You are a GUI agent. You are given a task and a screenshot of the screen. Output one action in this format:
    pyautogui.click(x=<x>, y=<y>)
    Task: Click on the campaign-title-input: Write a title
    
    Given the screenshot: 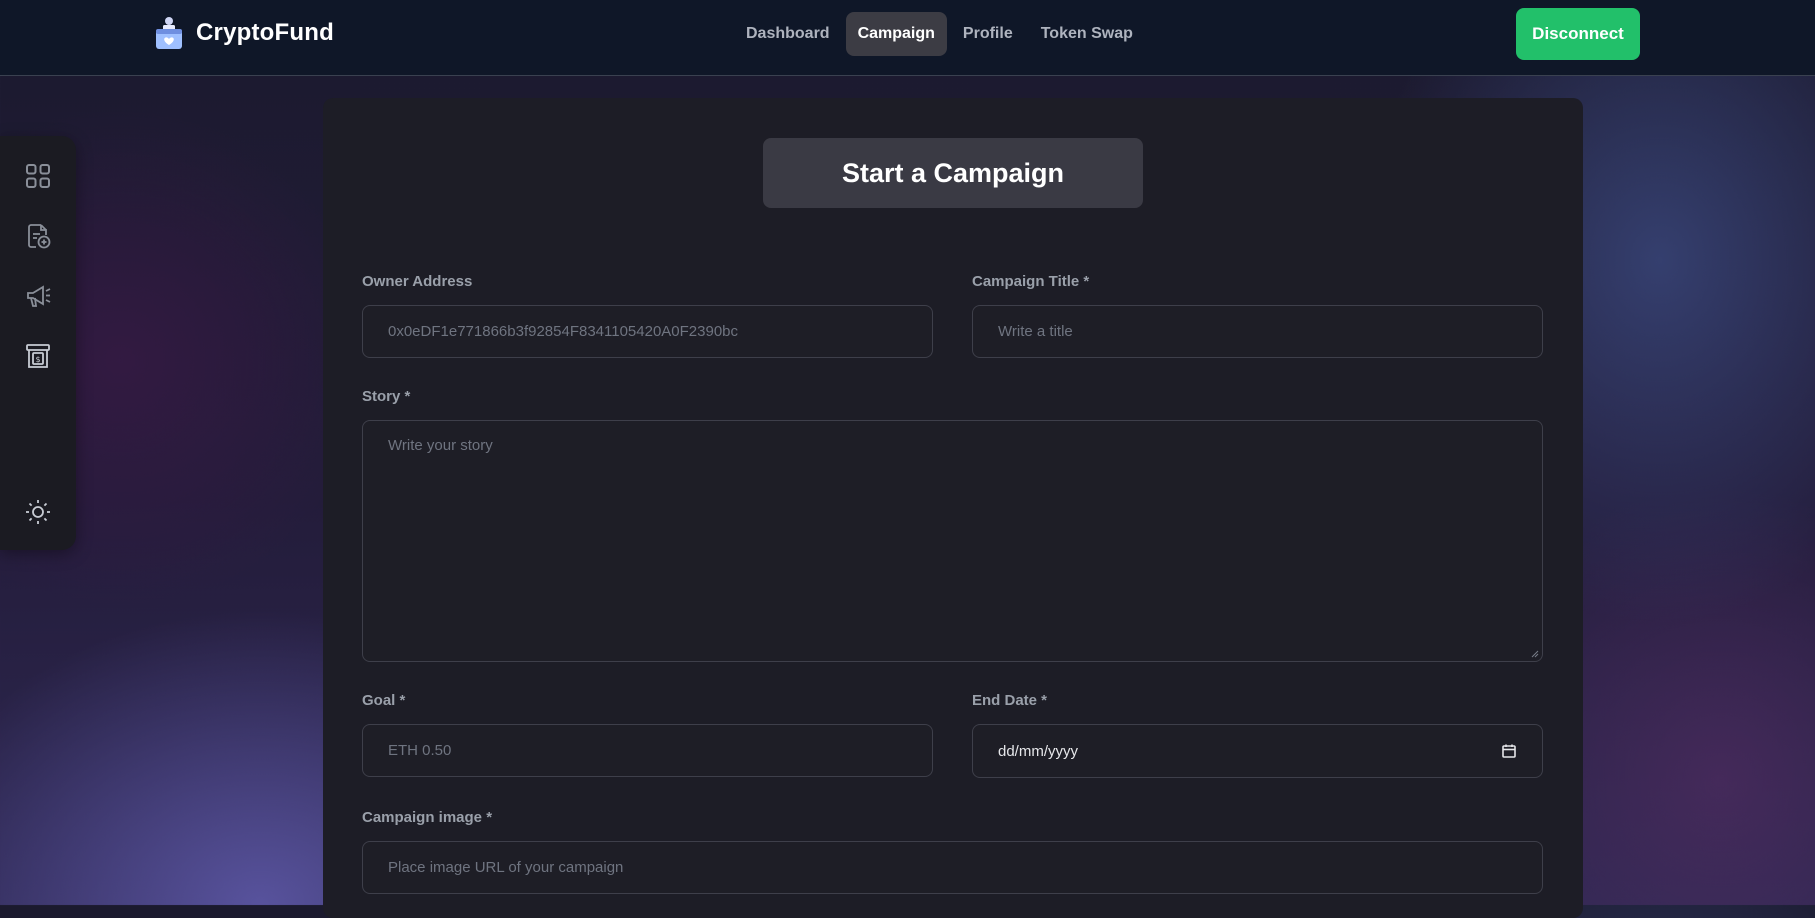 What is the action you would take?
    pyautogui.click(x=1257, y=331)
    